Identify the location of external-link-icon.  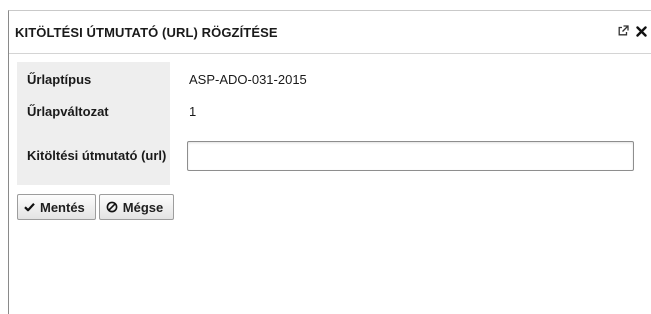
(623, 31).